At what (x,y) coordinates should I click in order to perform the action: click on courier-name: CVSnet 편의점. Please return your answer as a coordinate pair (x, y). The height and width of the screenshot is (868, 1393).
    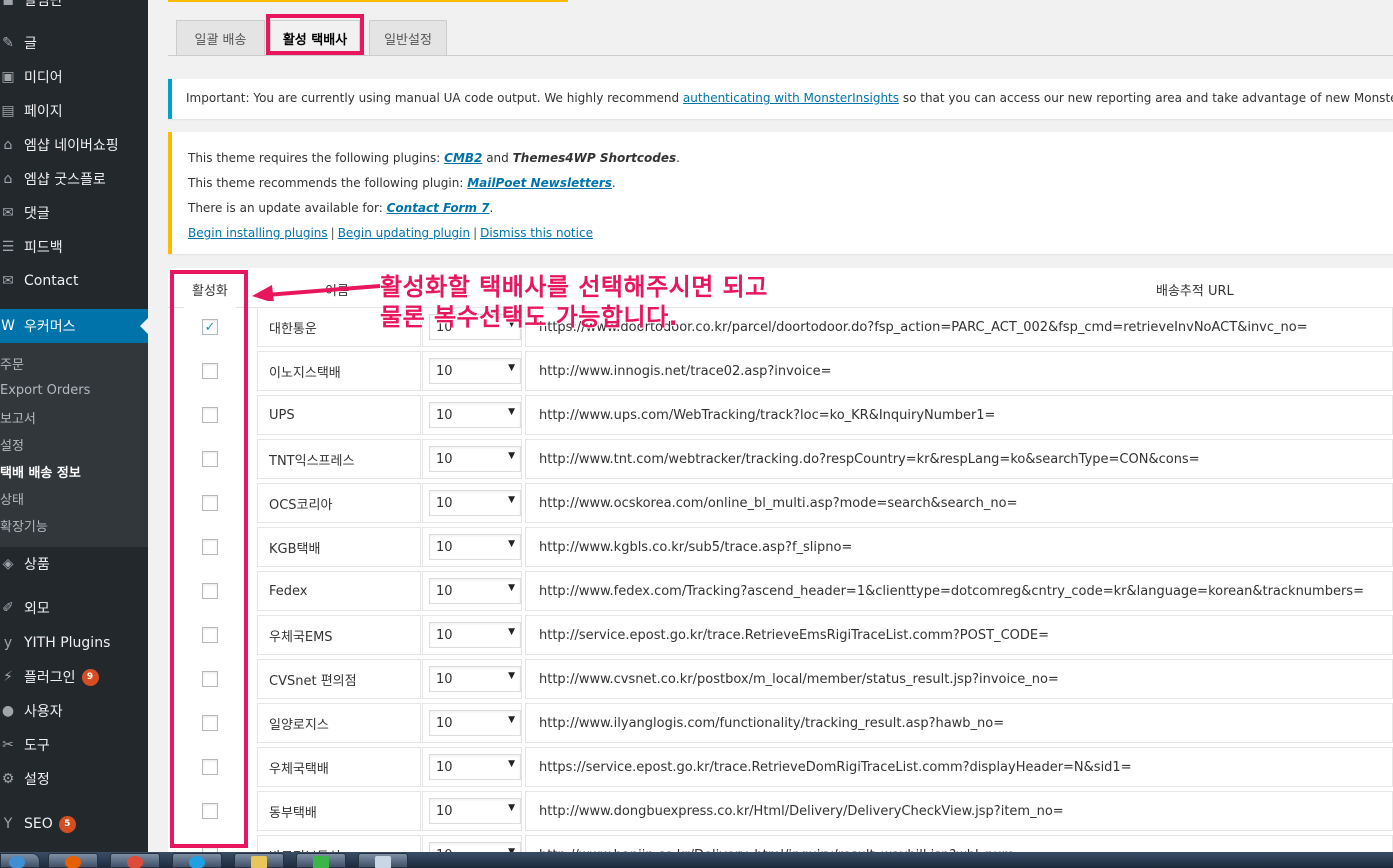
    Looking at the image, I should click on (339, 679).